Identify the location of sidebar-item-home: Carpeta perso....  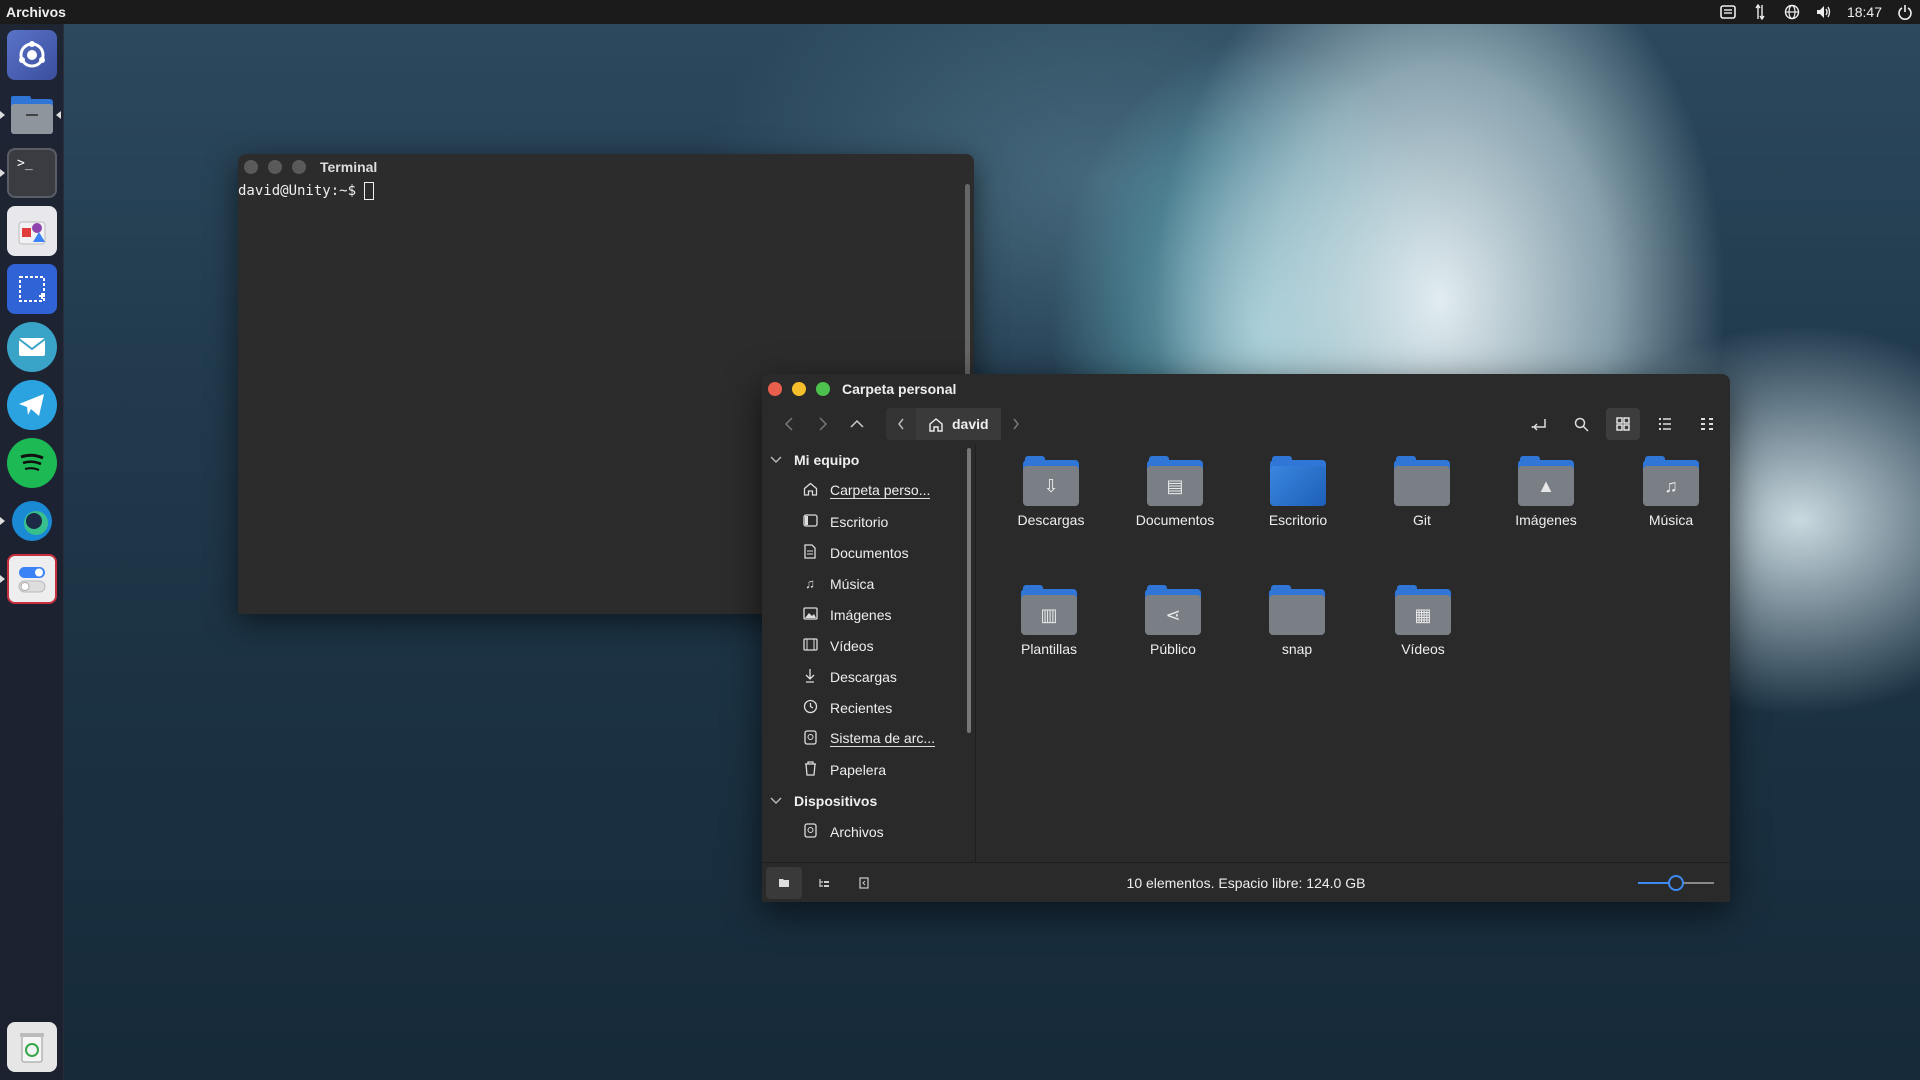
(868, 490).